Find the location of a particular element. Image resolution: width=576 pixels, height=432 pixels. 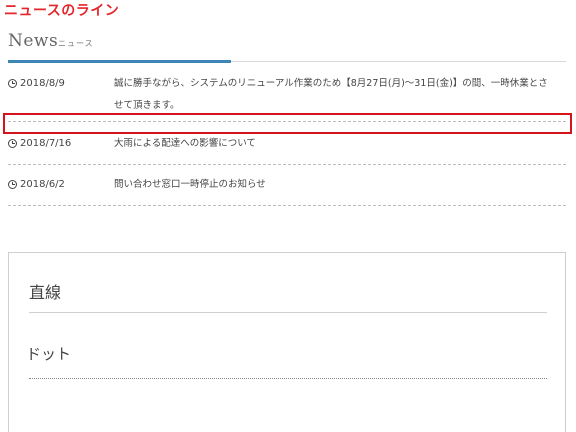

news-date-text: 2018/8/9 is located at coordinates (42, 83).